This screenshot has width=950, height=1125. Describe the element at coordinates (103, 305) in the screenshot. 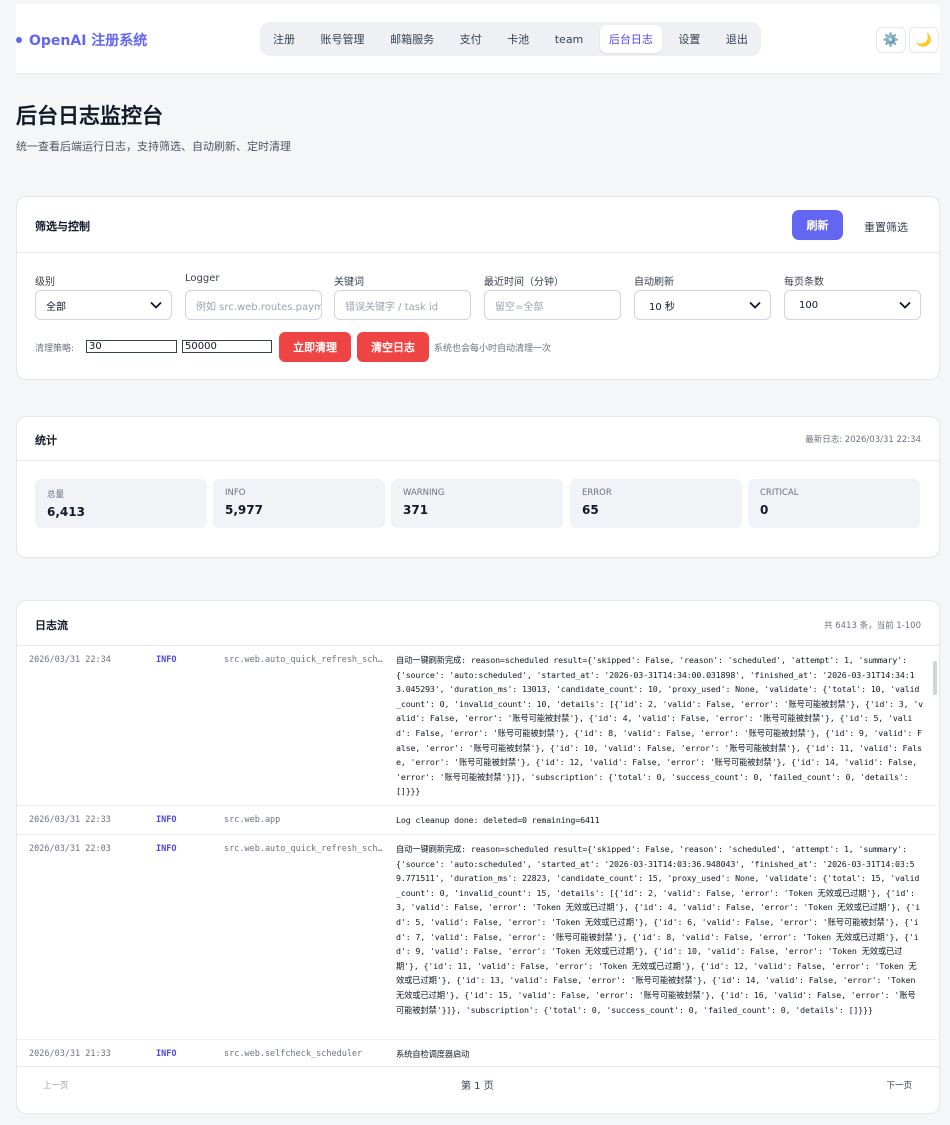

I see `level-select: 全部` at that location.